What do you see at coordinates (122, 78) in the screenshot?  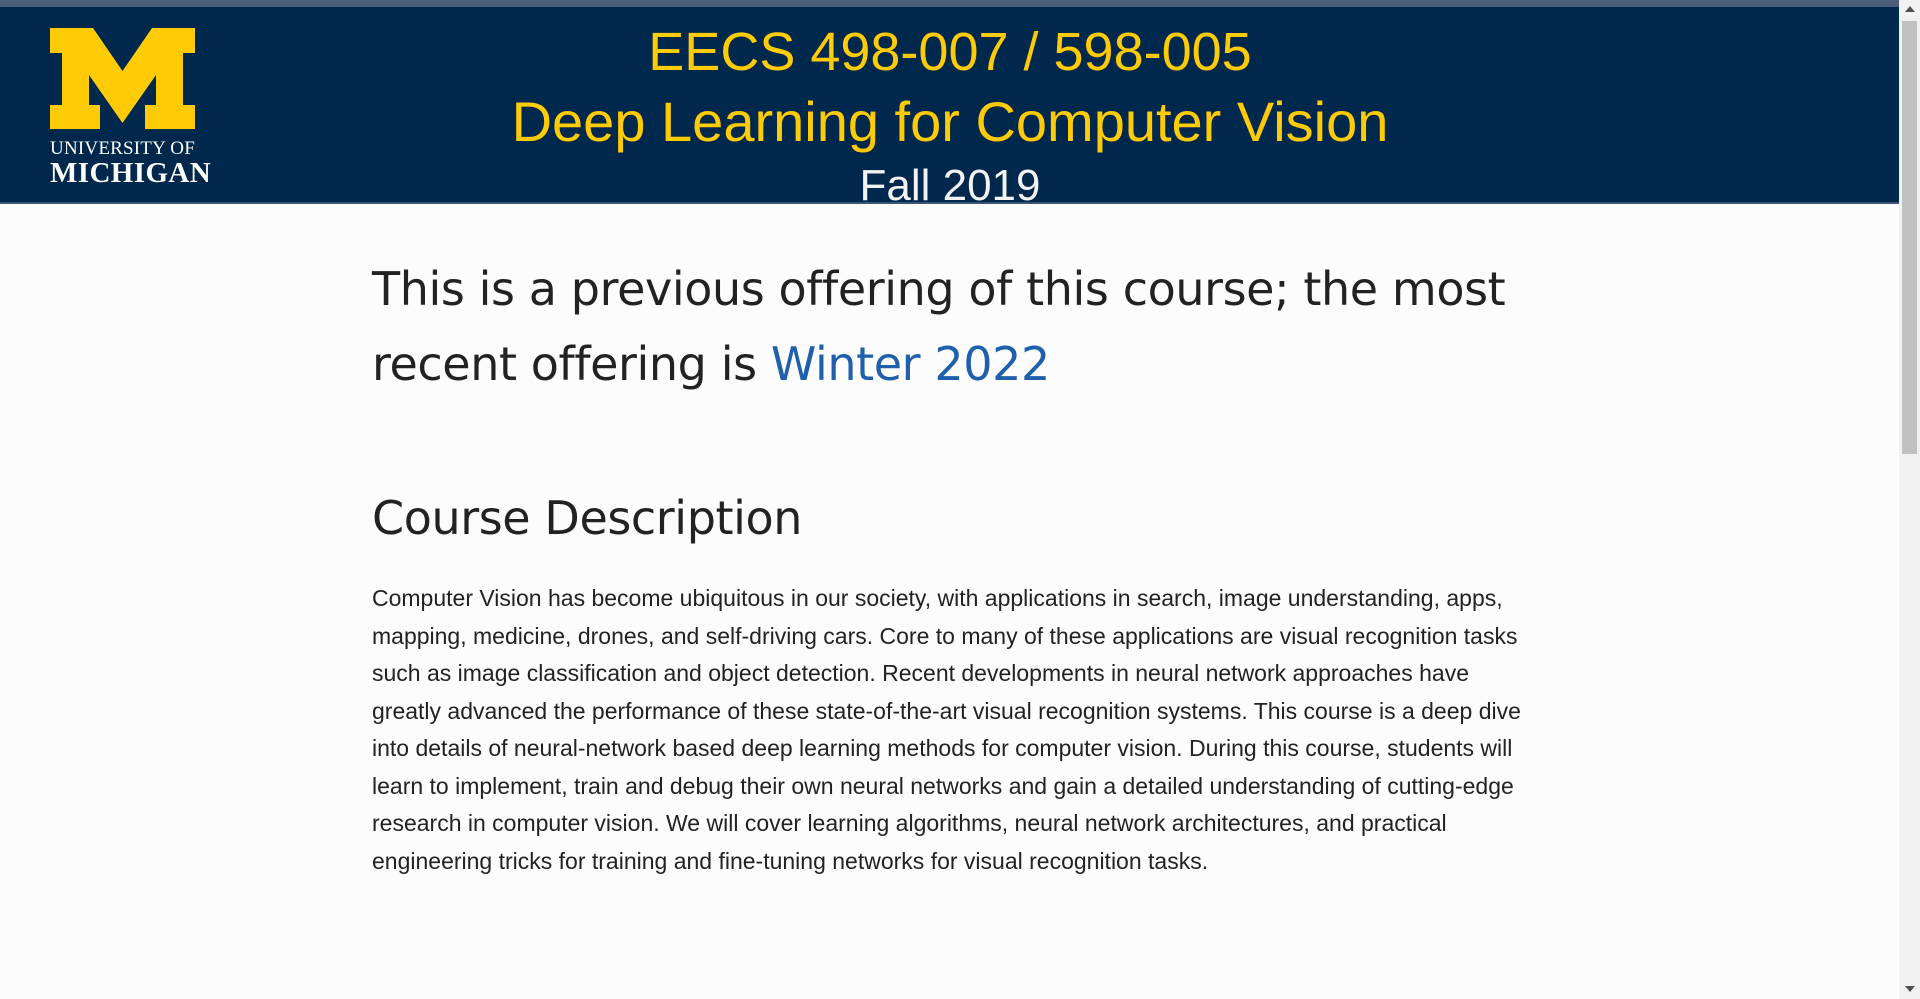 I see `block-m-icon` at bounding box center [122, 78].